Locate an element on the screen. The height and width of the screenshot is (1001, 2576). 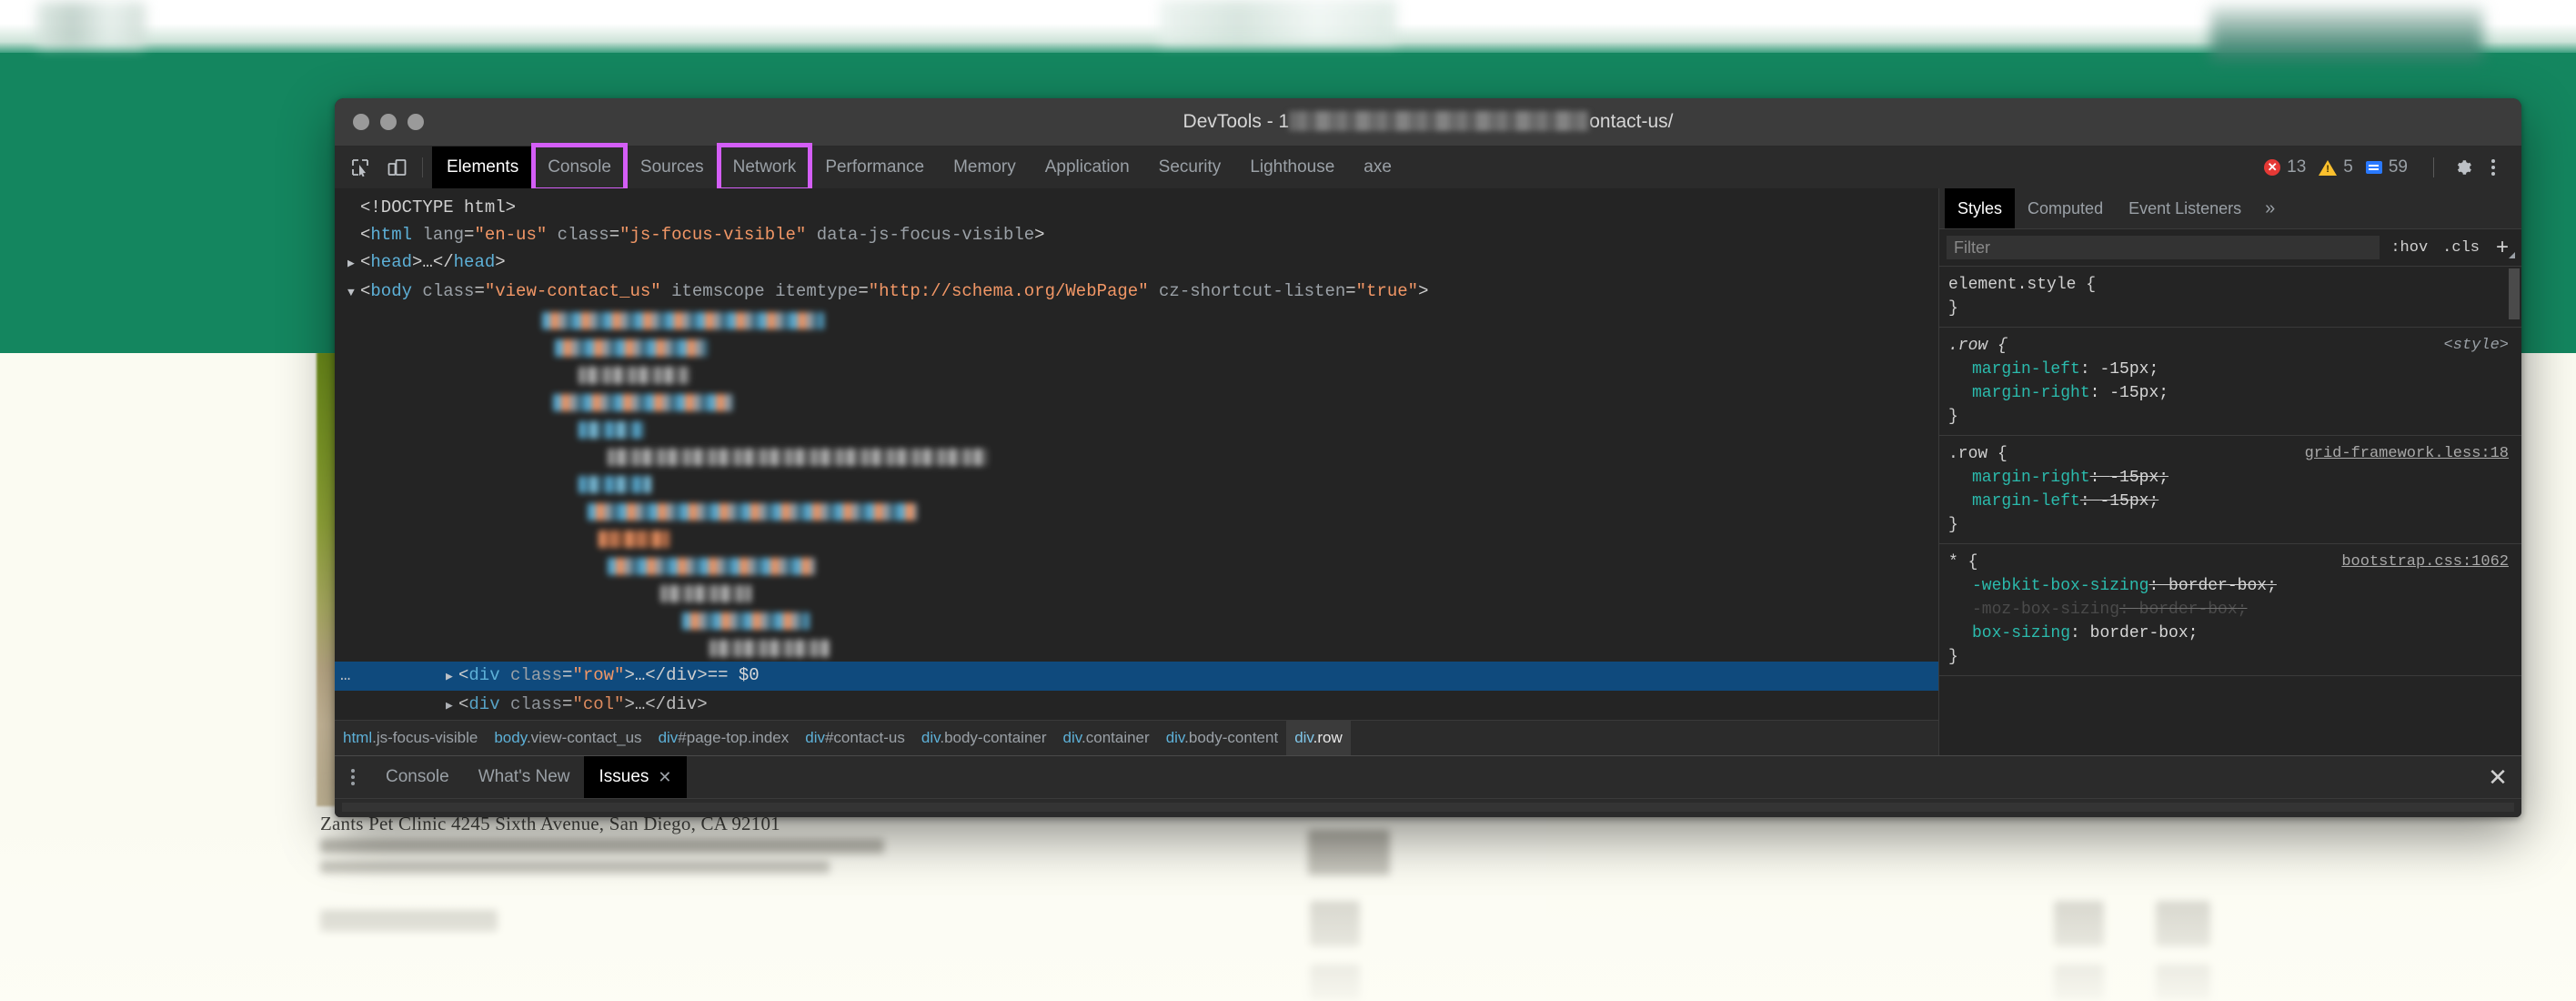
warning-counter: 5 is located at coordinates (2336, 167).